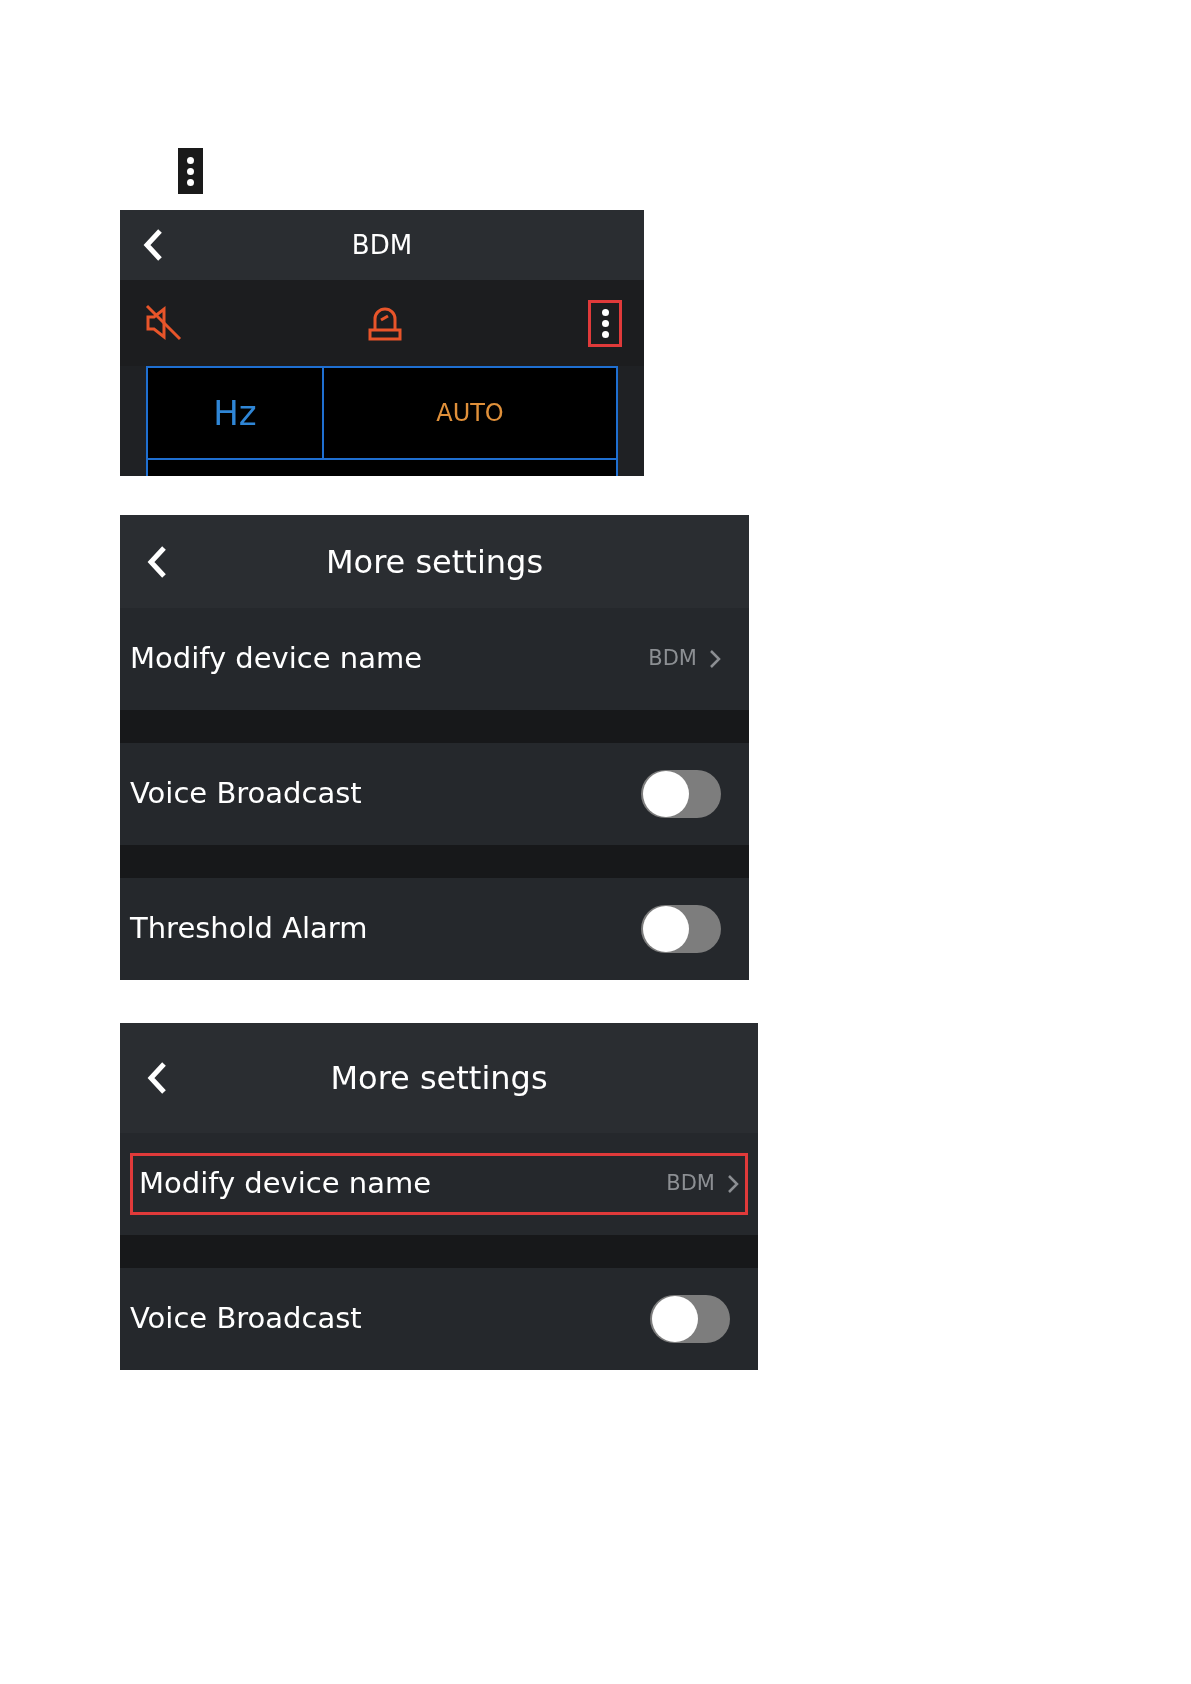 Image resolution: width=1191 pixels, height=1684 pixels. Describe the element at coordinates (163, 323) in the screenshot. I see `mute-icon` at that location.